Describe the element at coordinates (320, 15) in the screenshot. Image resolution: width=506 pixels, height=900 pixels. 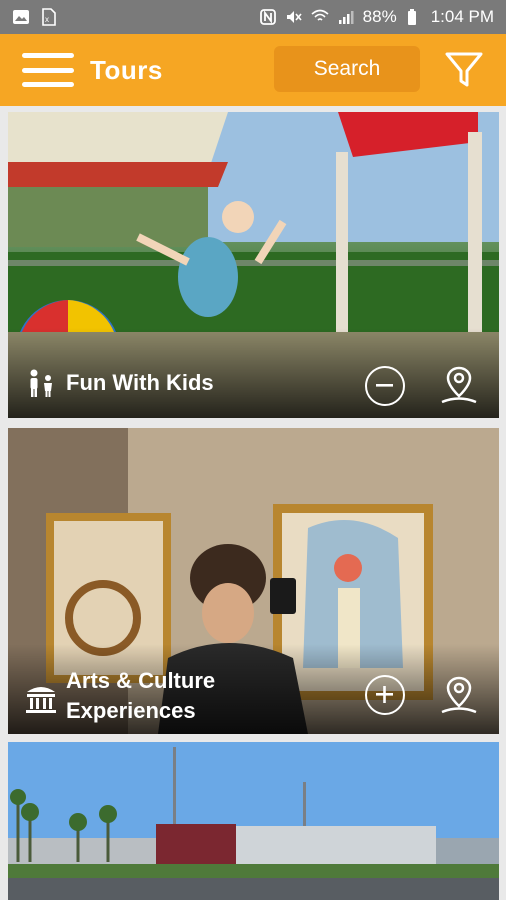
I see `wifi-icon` at that location.